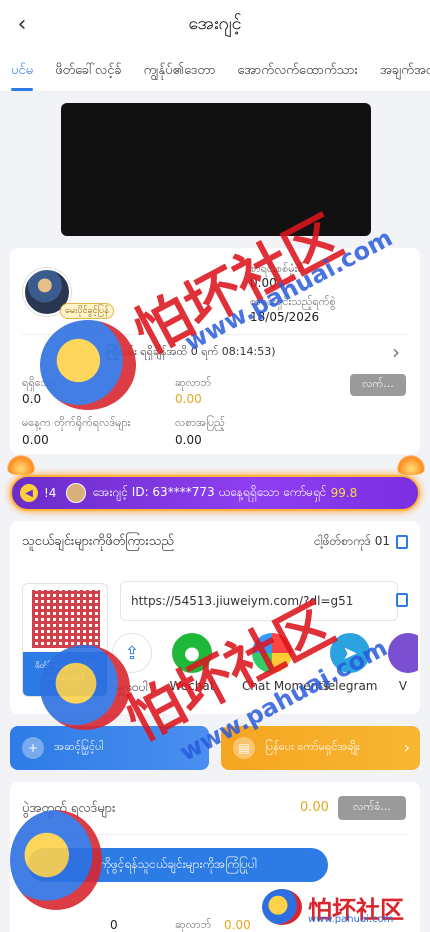 This screenshot has height=932, width=430. I want to click on share-option-wechat: ● Wechat, so click(192, 663).